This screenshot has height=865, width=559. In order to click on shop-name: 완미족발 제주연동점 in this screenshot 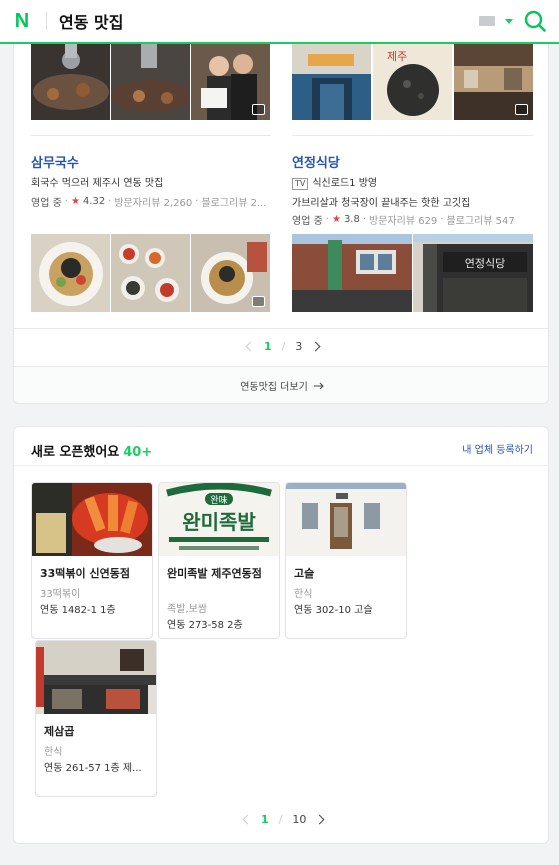, I will do `click(214, 573)`.